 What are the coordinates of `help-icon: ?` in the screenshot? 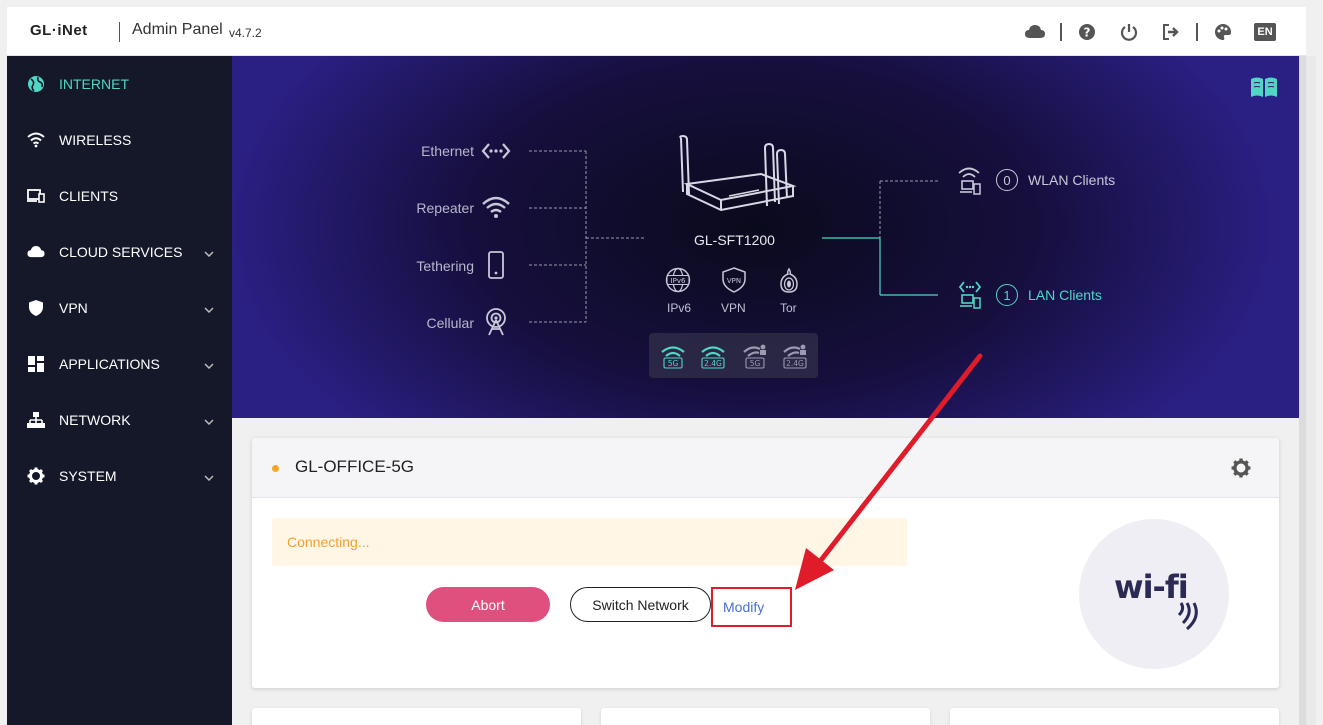 It's located at (1087, 32).